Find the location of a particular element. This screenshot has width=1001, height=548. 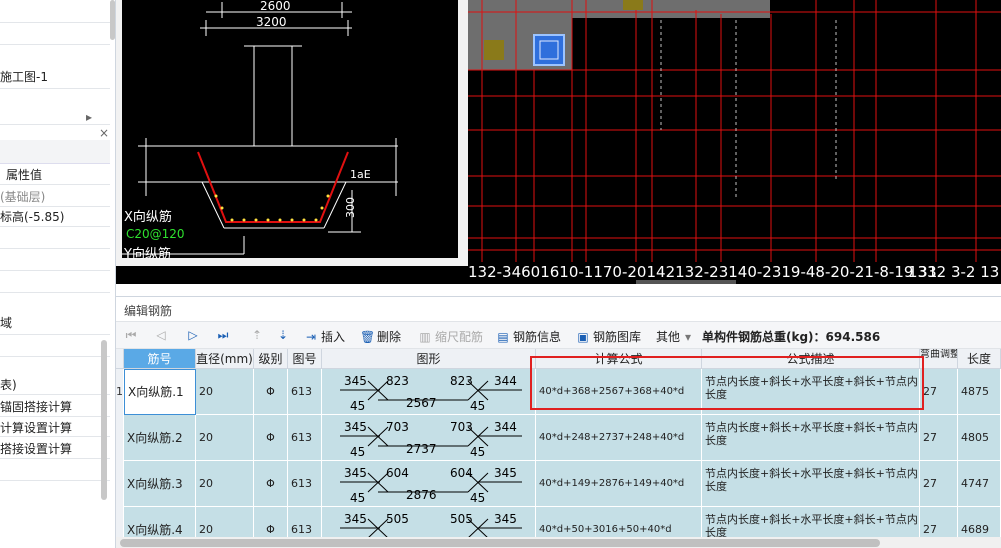

top-scrollbar is located at coordinates (112, 20).